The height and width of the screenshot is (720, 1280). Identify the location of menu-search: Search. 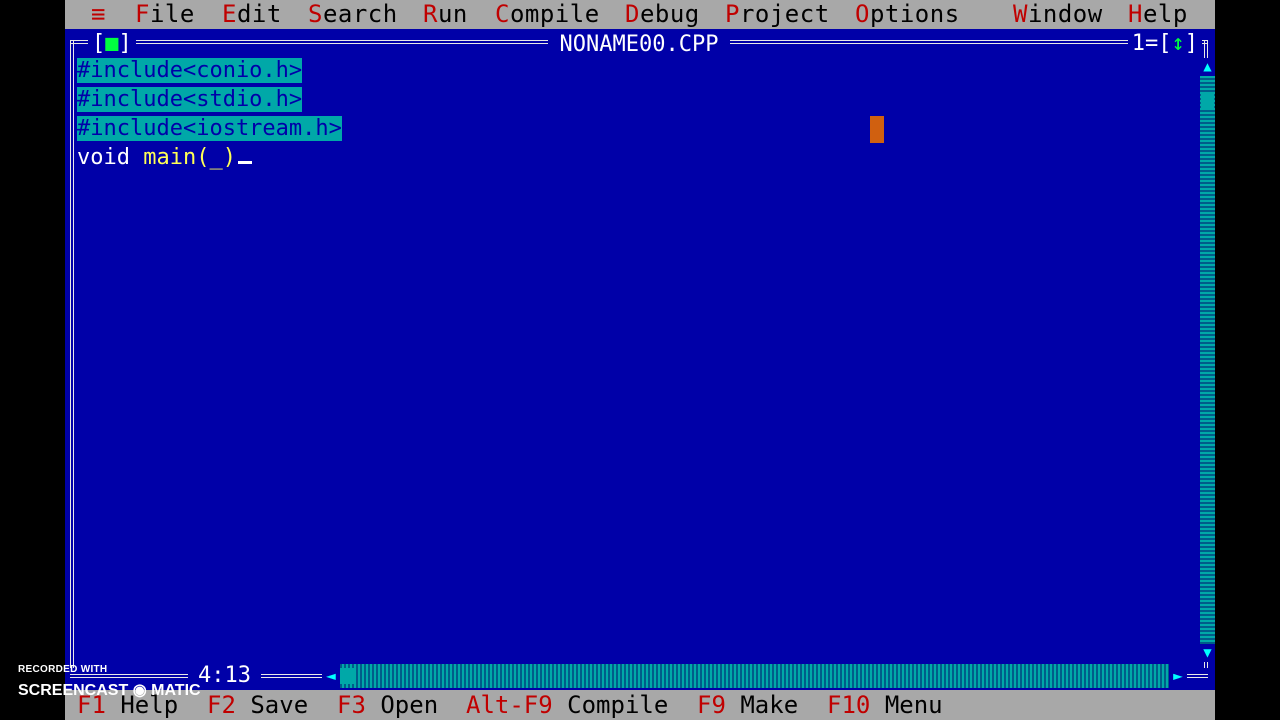
(353, 14).